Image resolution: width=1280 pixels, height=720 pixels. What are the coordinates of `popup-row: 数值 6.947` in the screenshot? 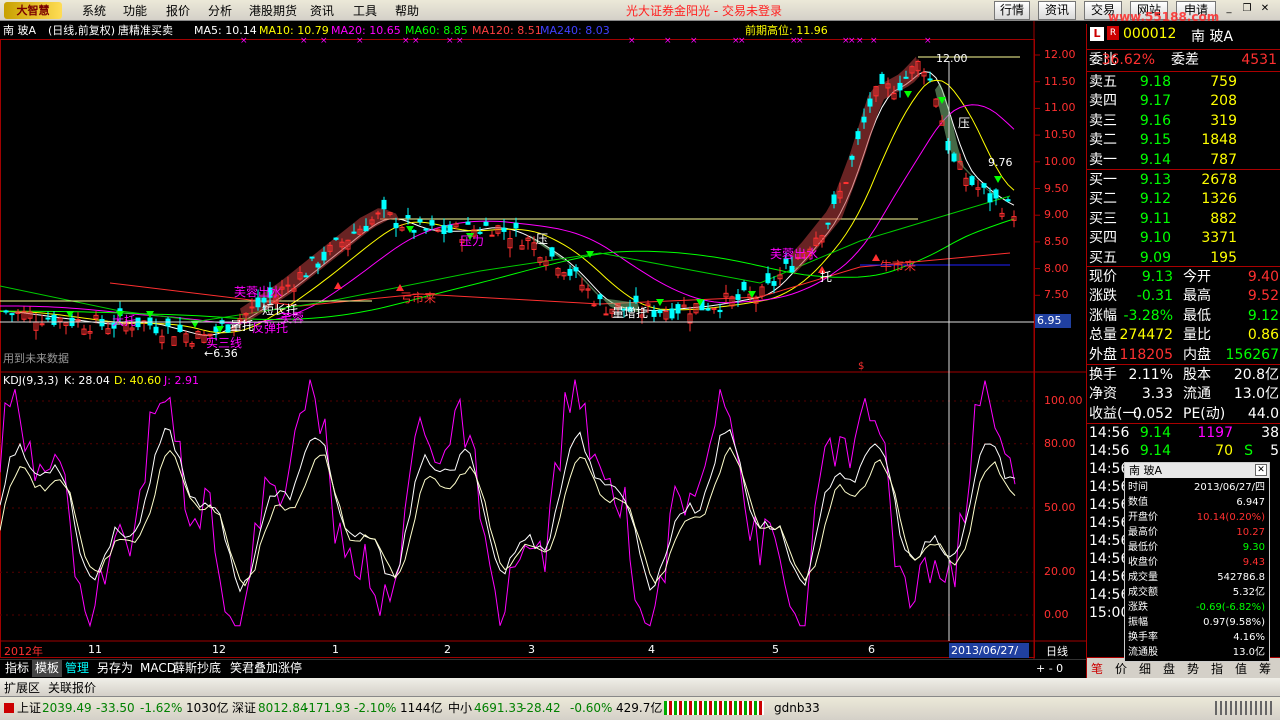 It's located at (1197, 502).